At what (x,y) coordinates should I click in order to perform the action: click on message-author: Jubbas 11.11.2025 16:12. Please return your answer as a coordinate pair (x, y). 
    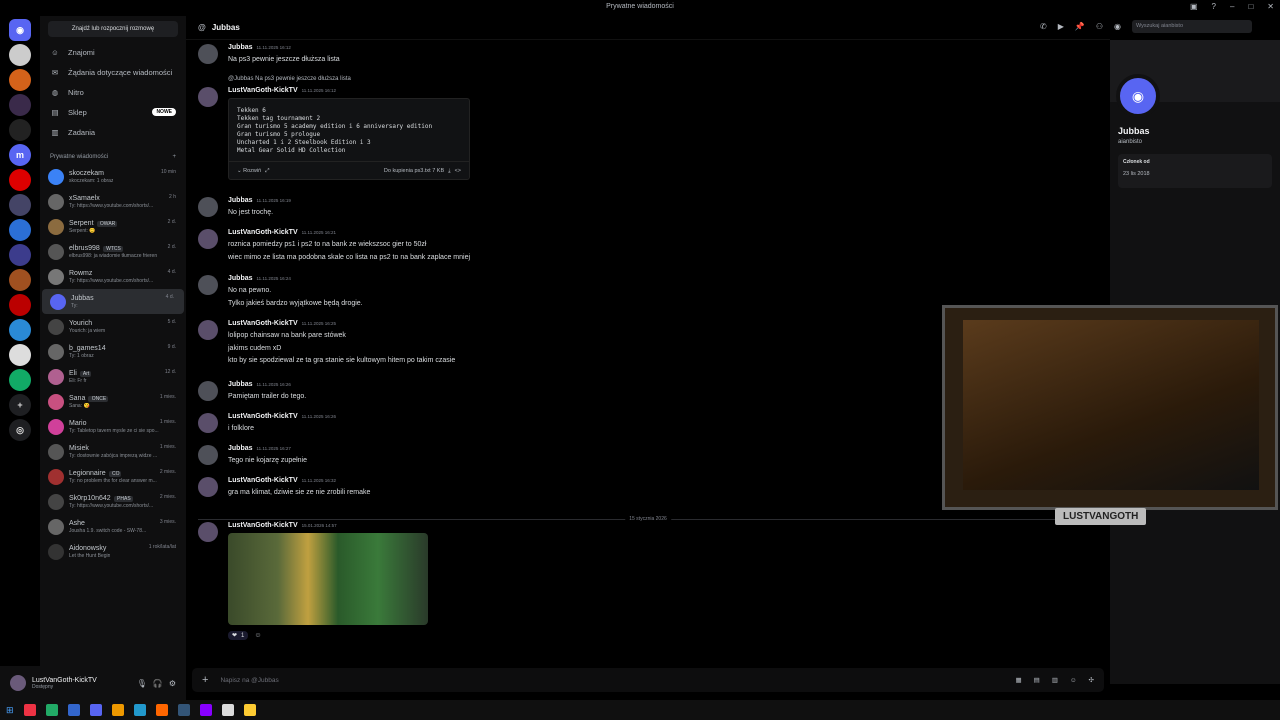
    Looking at the image, I should click on (578, 47).